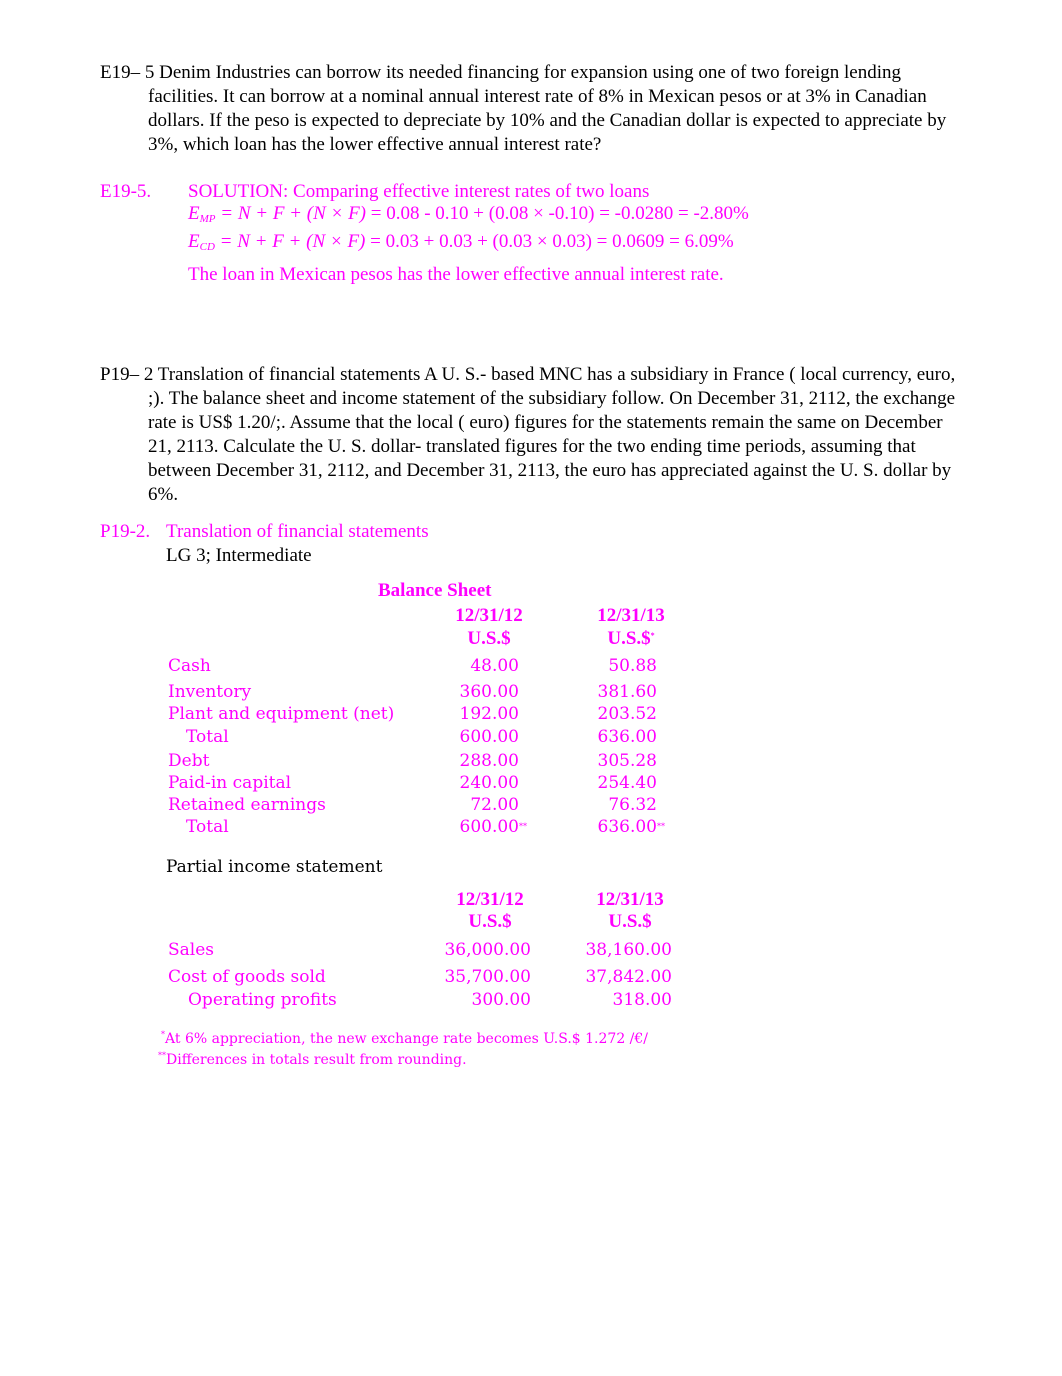 The height and width of the screenshot is (1376, 1062). I want to click on answer-label: P19-2., so click(125, 531).